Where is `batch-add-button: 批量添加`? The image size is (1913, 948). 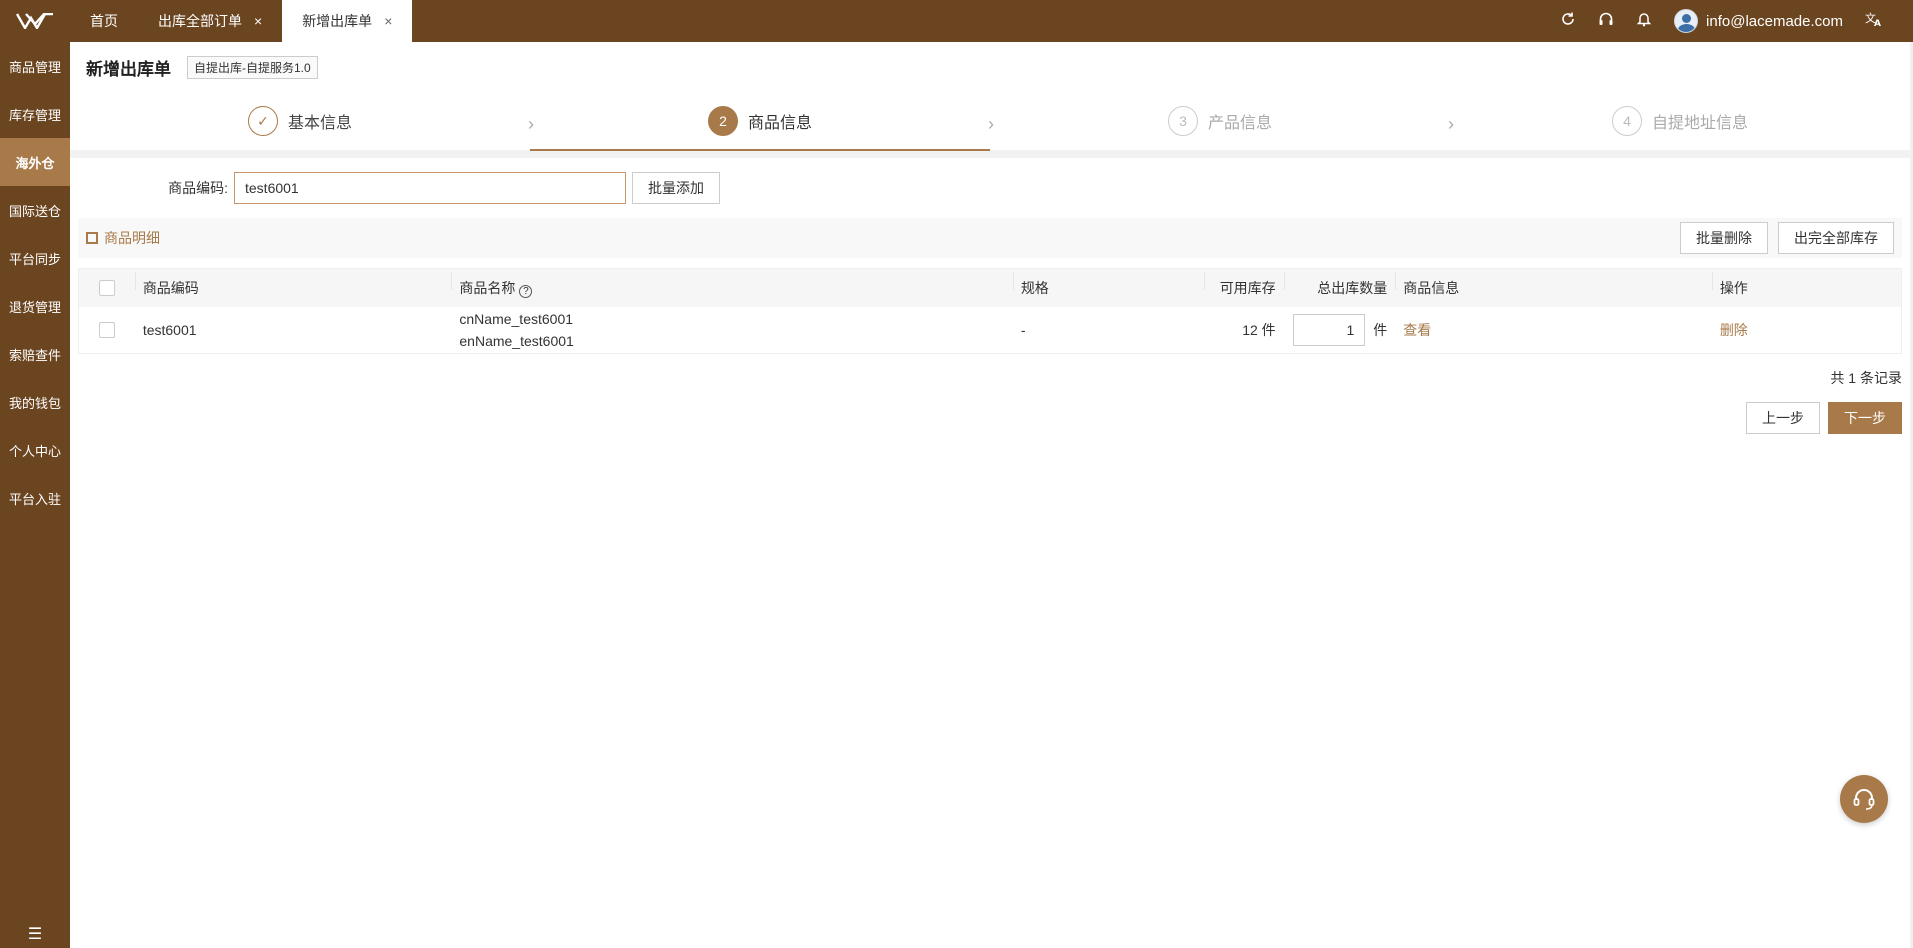
batch-add-button: 批量添加 is located at coordinates (676, 188).